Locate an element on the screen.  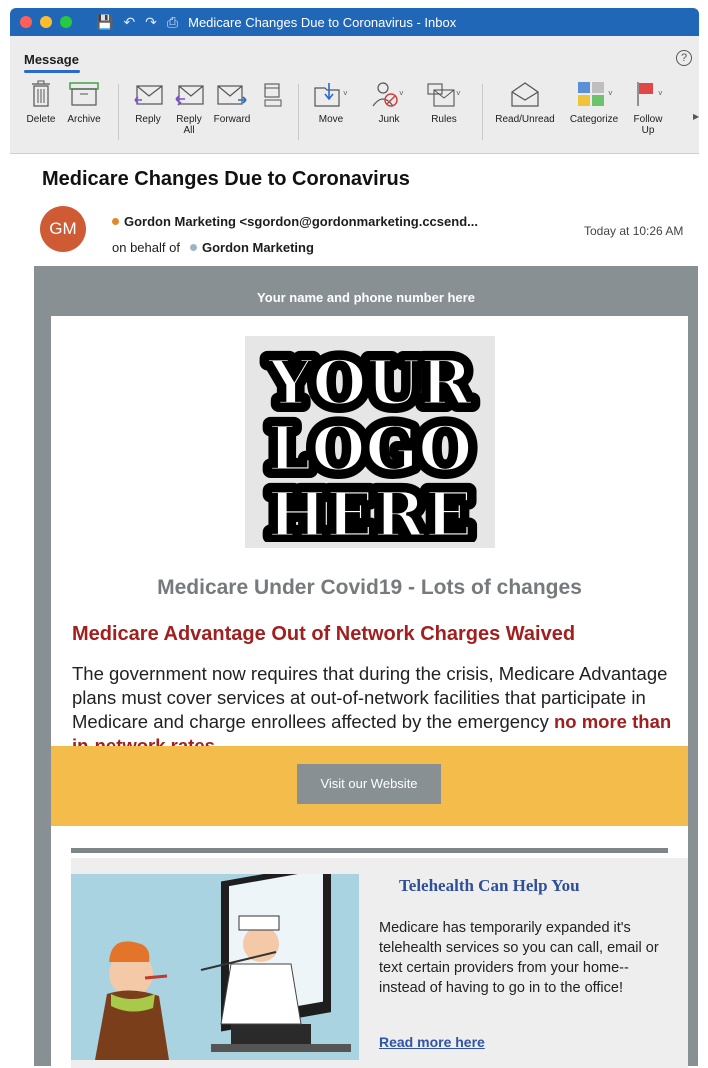
print-icon: ⎙ is located at coordinates (172, 22).